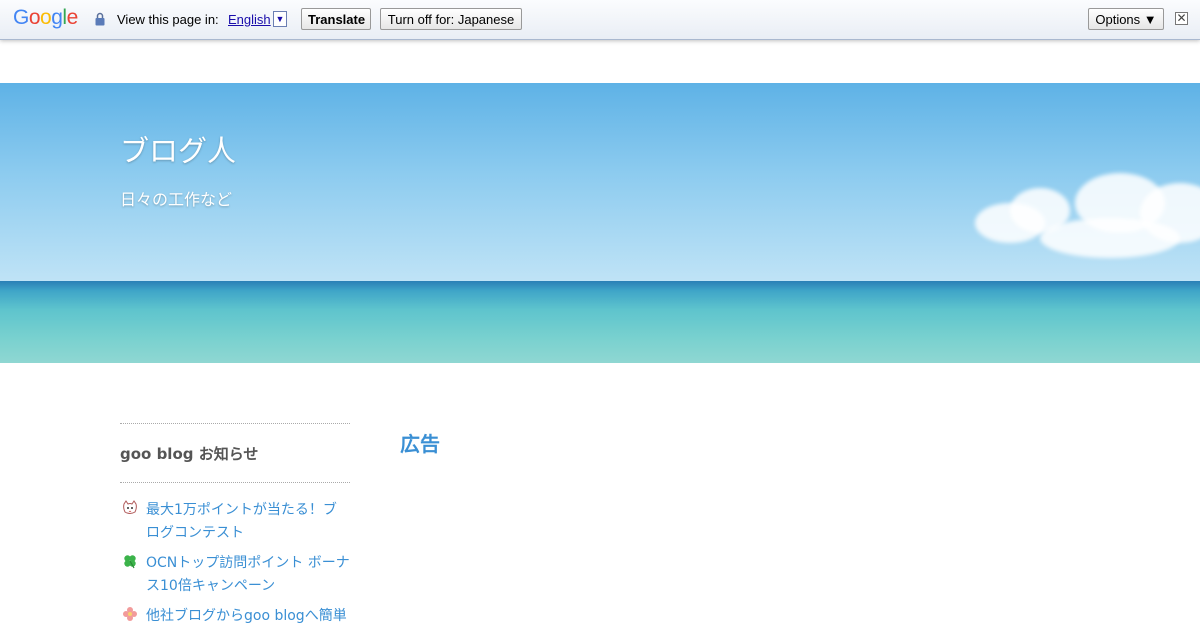  Describe the element at coordinates (249, 19) in the screenshot. I see `language-select: English` at that location.